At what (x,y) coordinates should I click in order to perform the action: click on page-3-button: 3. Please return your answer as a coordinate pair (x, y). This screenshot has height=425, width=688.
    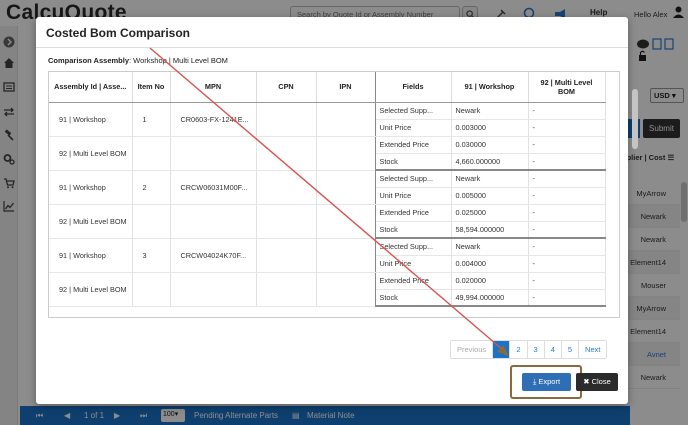
    Looking at the image, I should click on (536, 349).